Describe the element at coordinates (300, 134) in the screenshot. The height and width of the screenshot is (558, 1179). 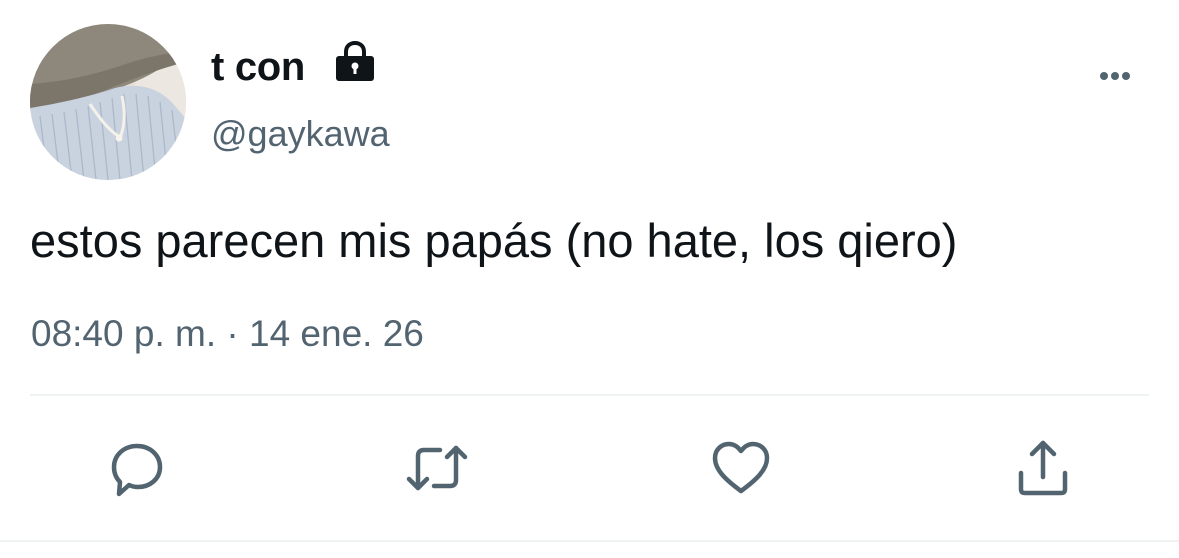
I see `handle: @gaykawa` at that location.